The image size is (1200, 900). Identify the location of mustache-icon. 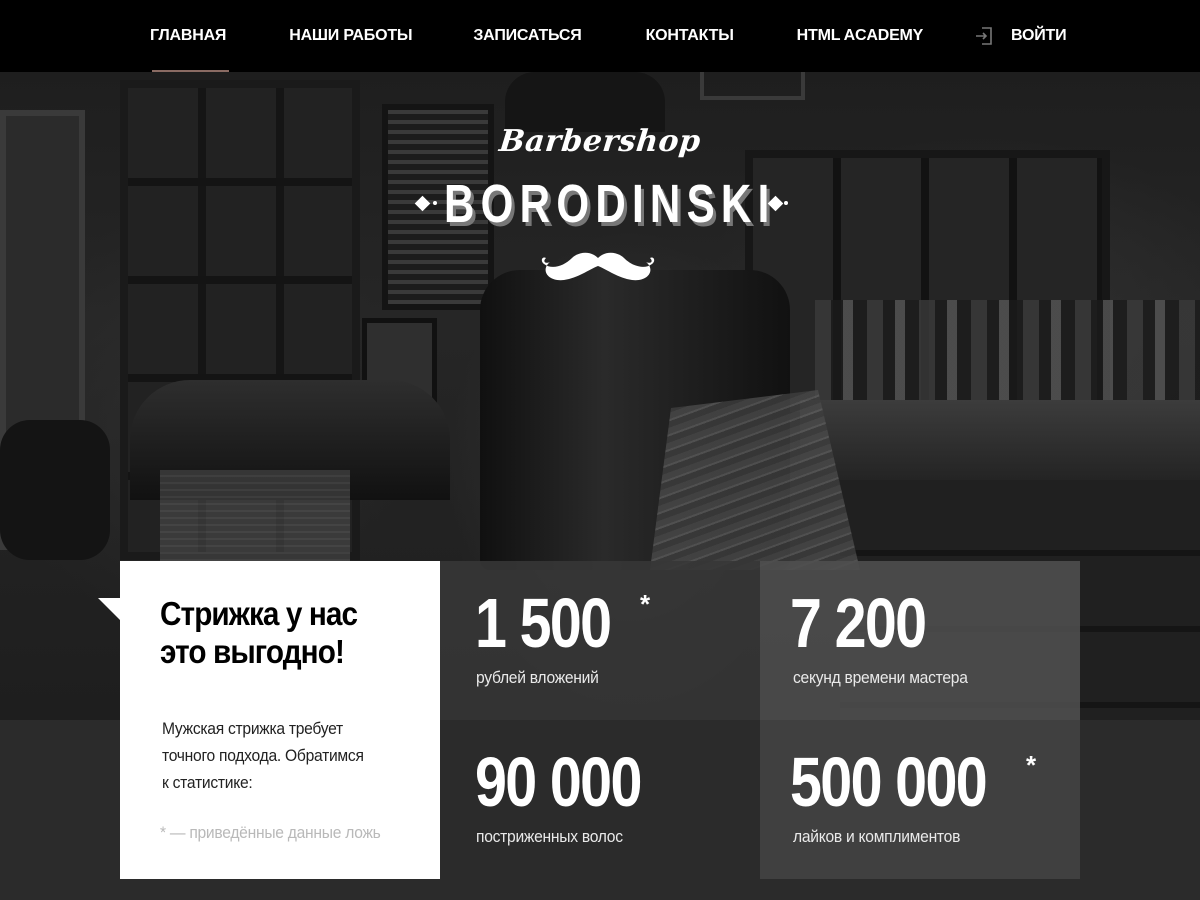
(598, 266).